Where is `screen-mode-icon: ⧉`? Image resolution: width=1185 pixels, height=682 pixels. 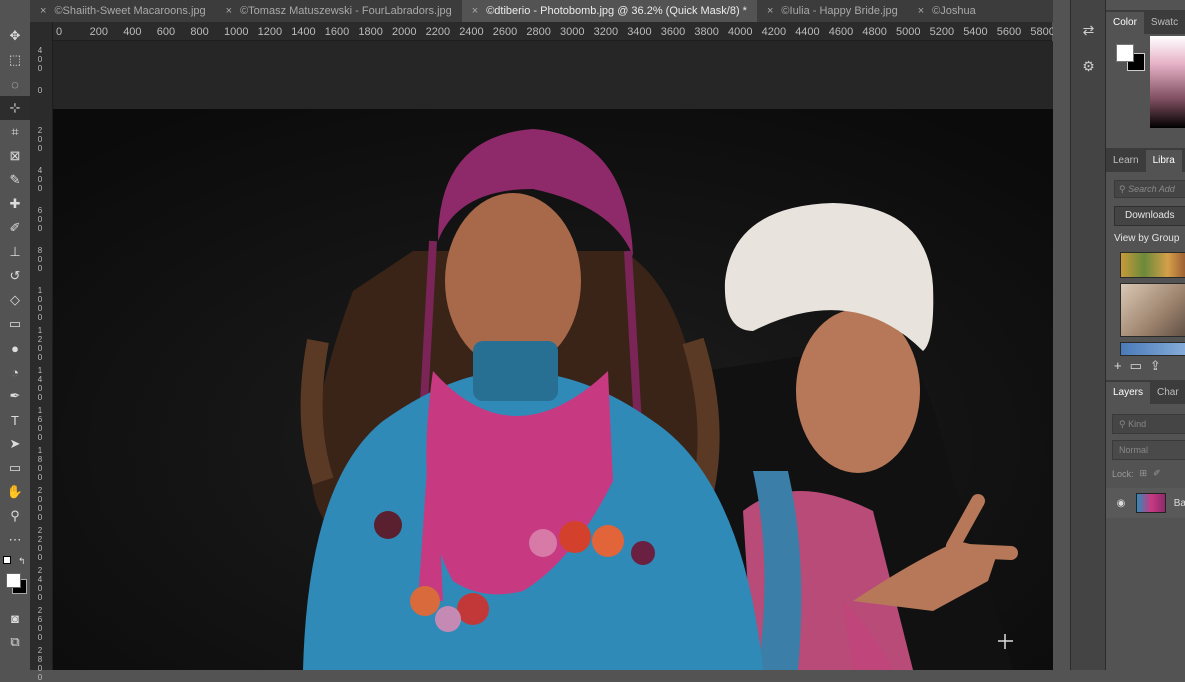 screen-mode-icon: ⧉ is located at coordinates (15, 642).